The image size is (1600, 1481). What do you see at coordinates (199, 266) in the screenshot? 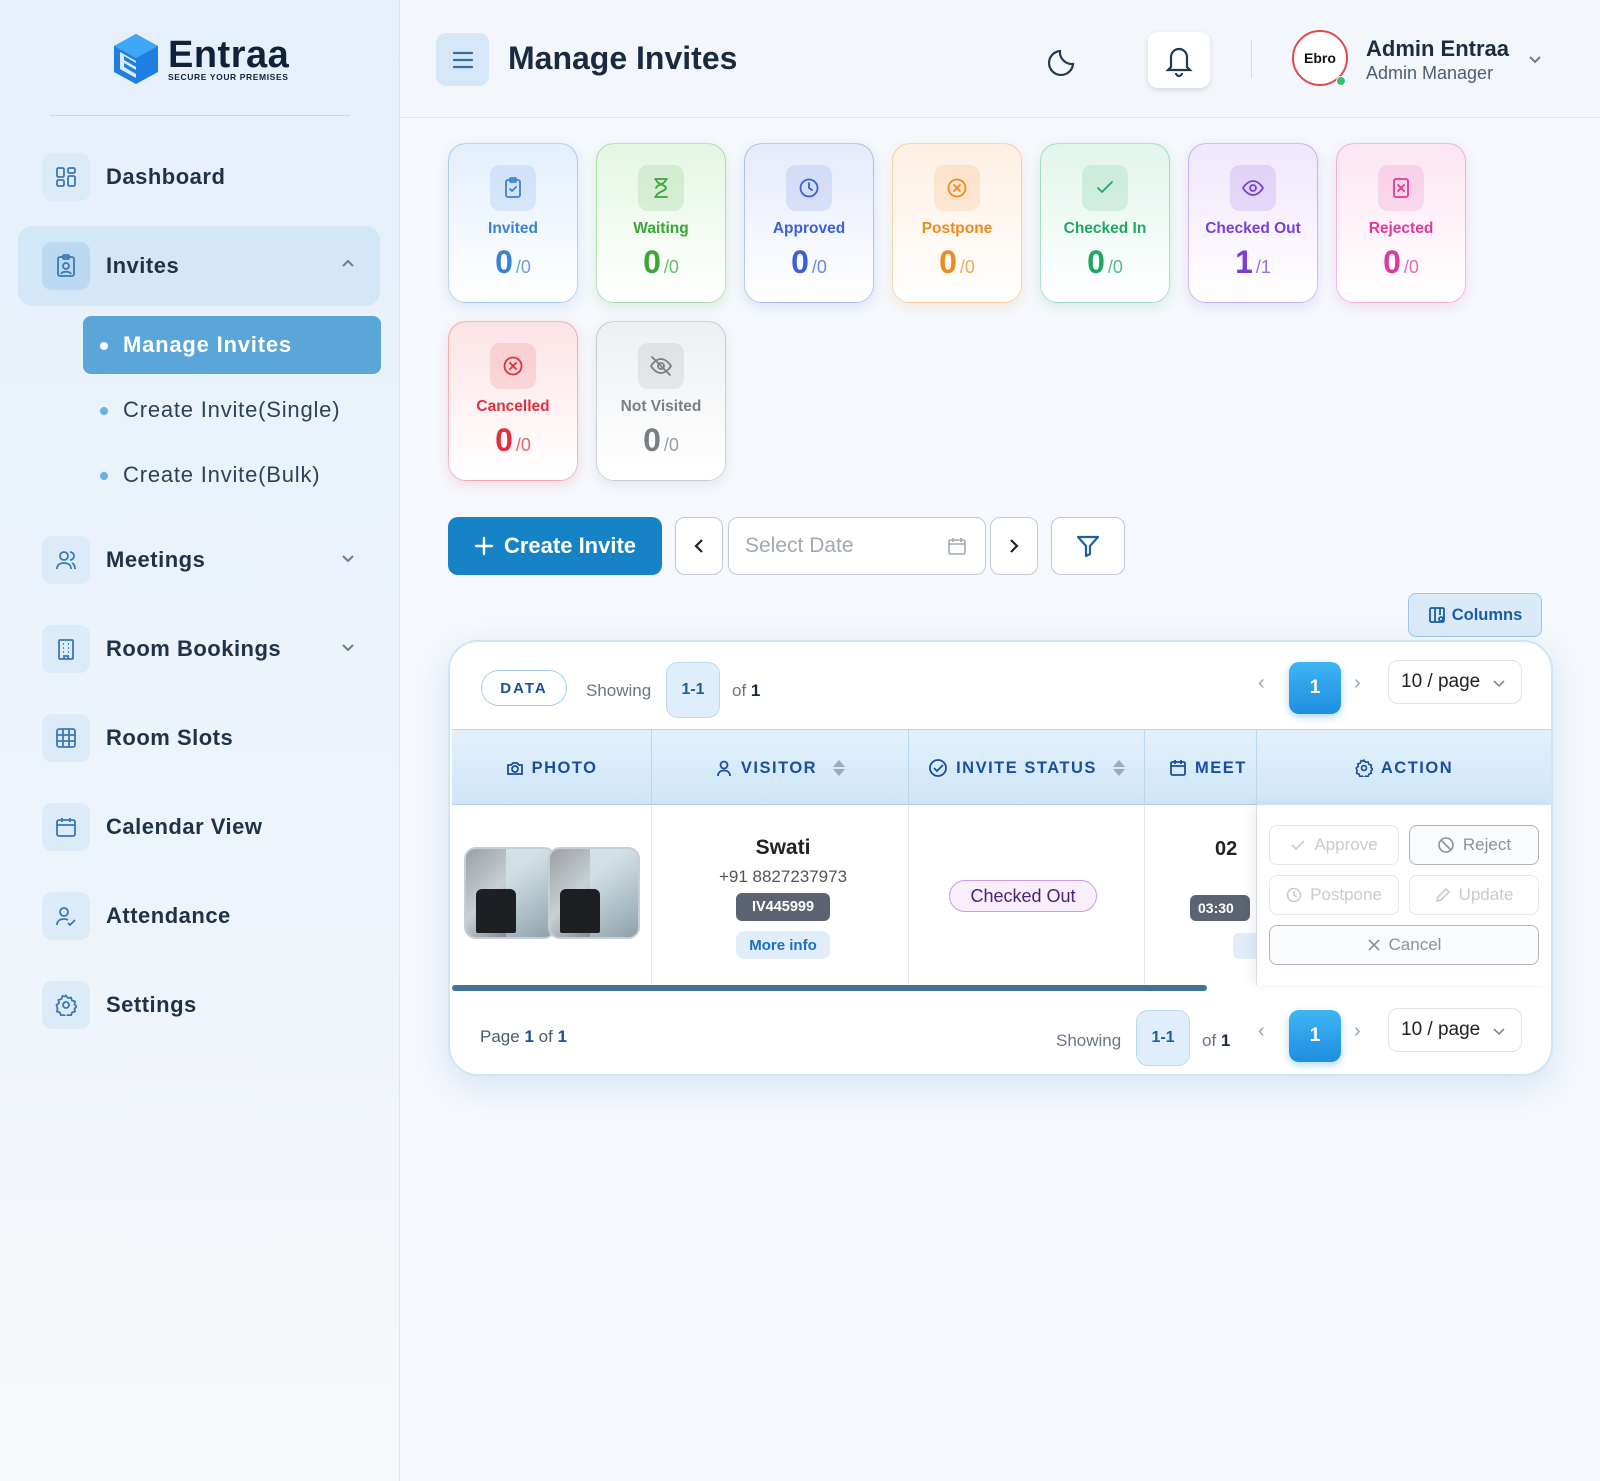
I see `sidebar-item-invites: Invites` at bounding box center [199, 266].